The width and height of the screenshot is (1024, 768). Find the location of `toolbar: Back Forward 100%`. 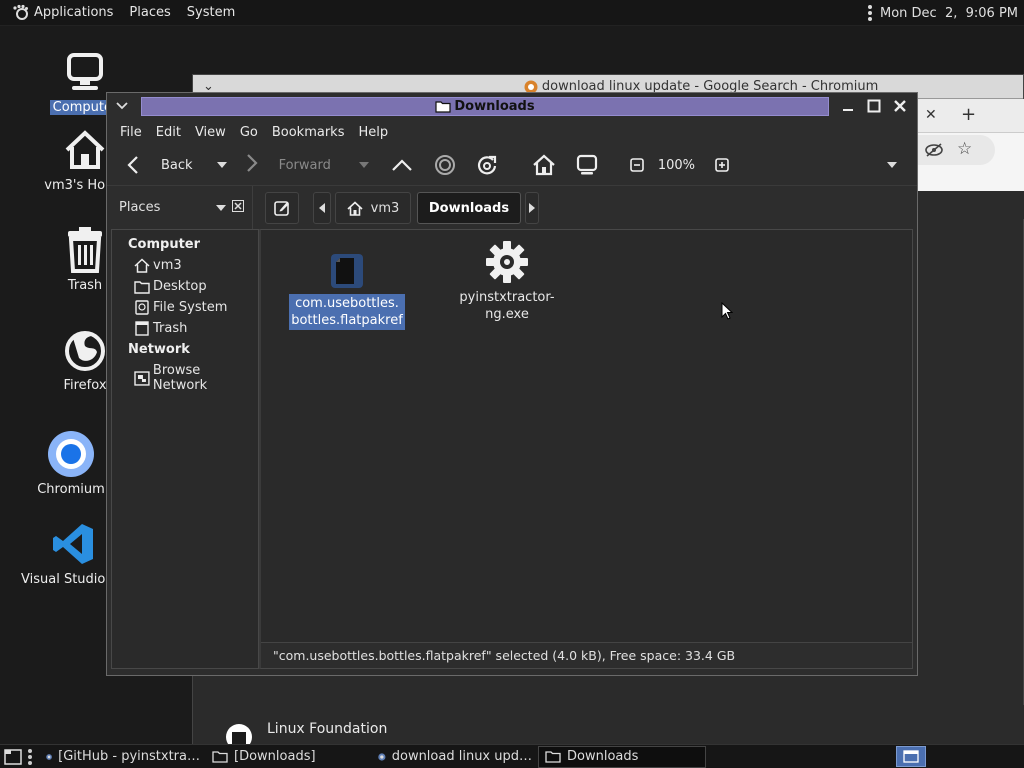

toolbar: Back Forward 100% is located at coordinates (512, 165).